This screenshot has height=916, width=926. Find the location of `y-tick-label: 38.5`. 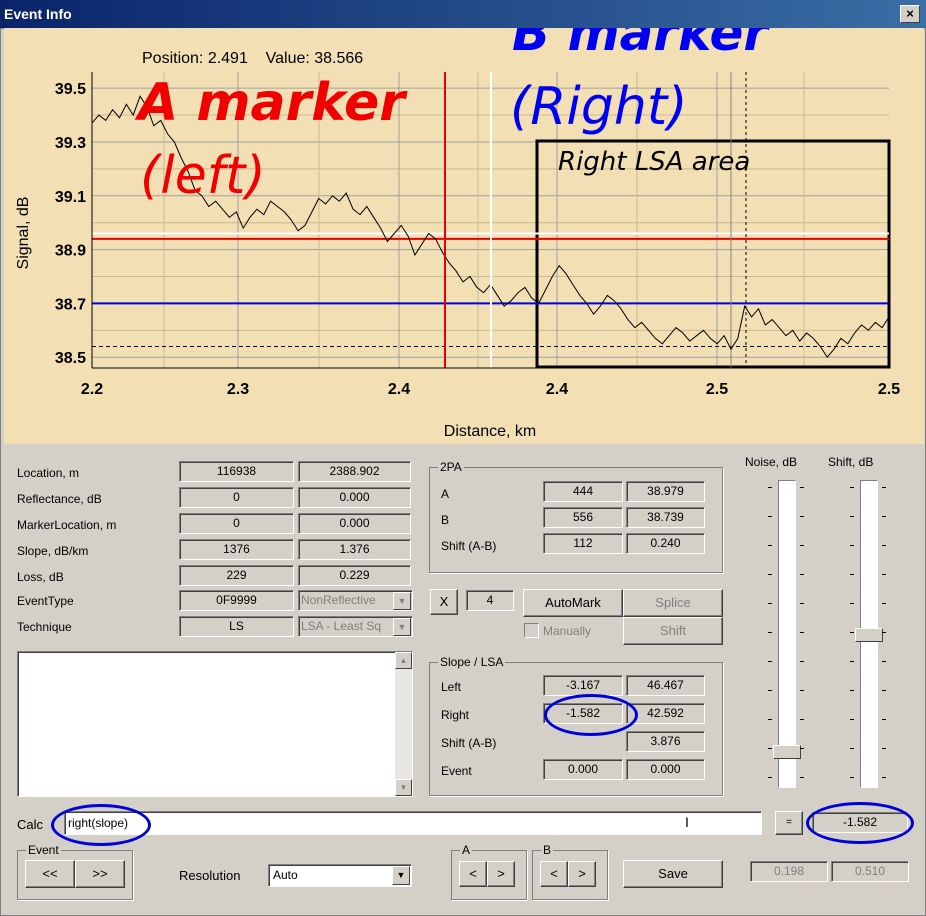

y-tick-label: 38.5 is located at coordinates (70, 358).